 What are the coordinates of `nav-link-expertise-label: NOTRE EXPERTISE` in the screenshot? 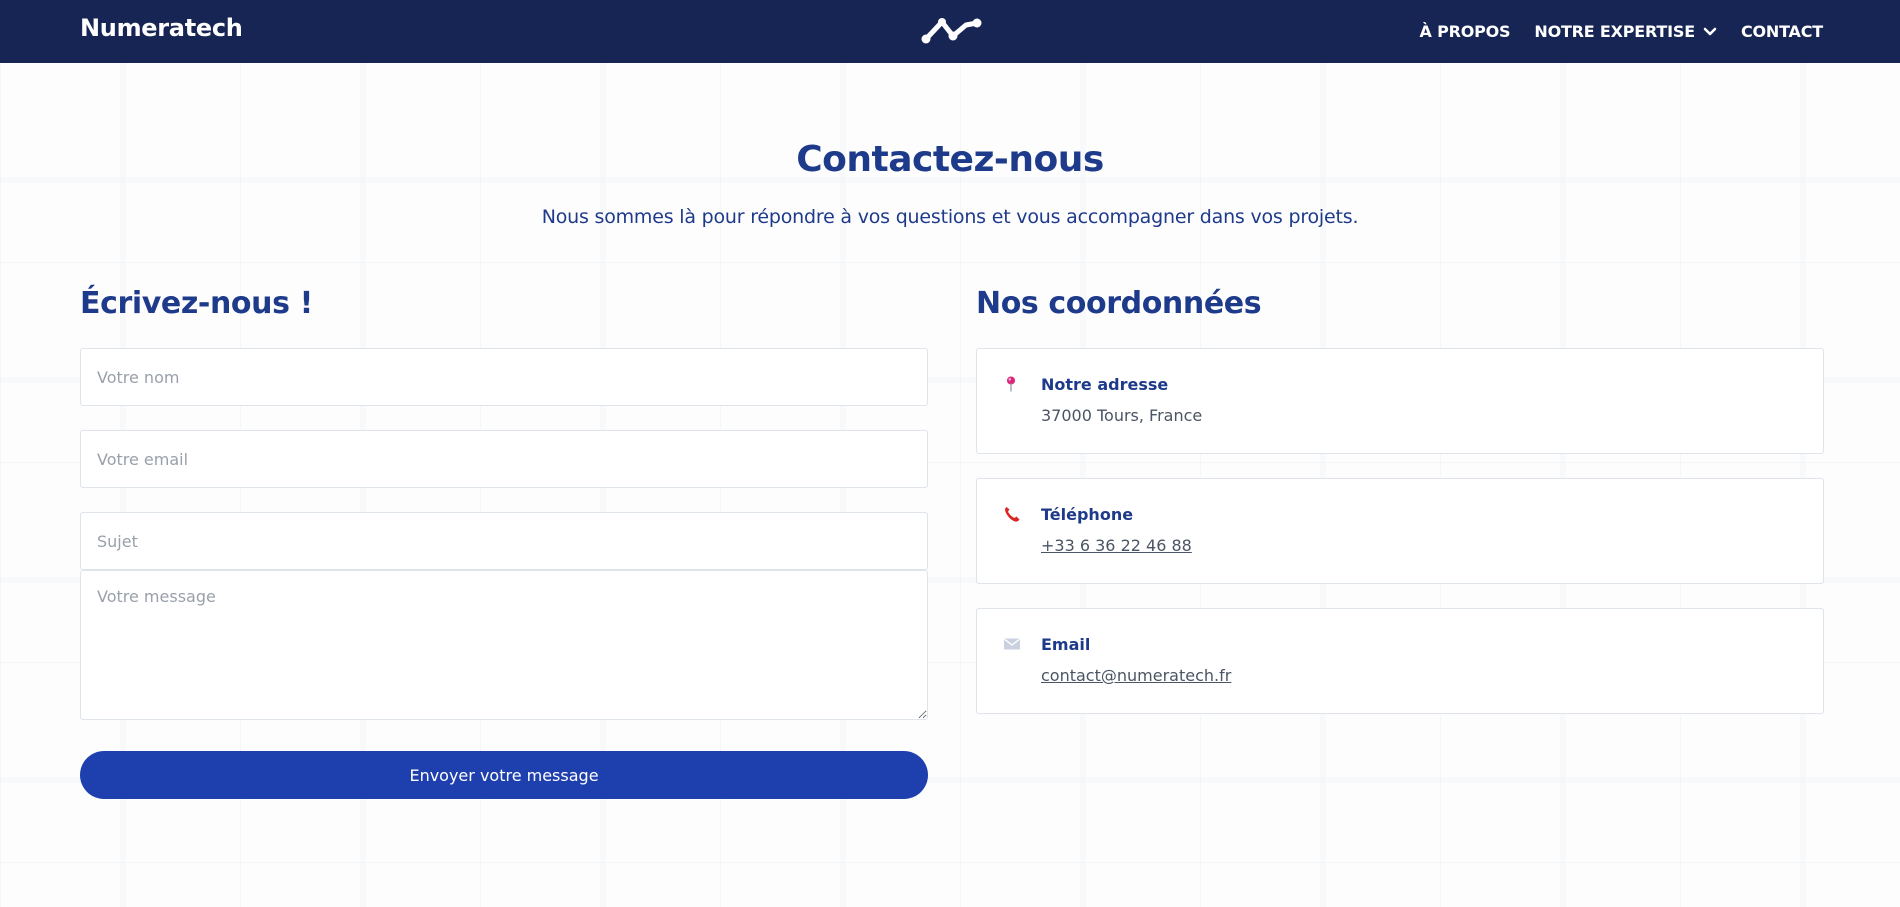 It's located at (1614, 31).